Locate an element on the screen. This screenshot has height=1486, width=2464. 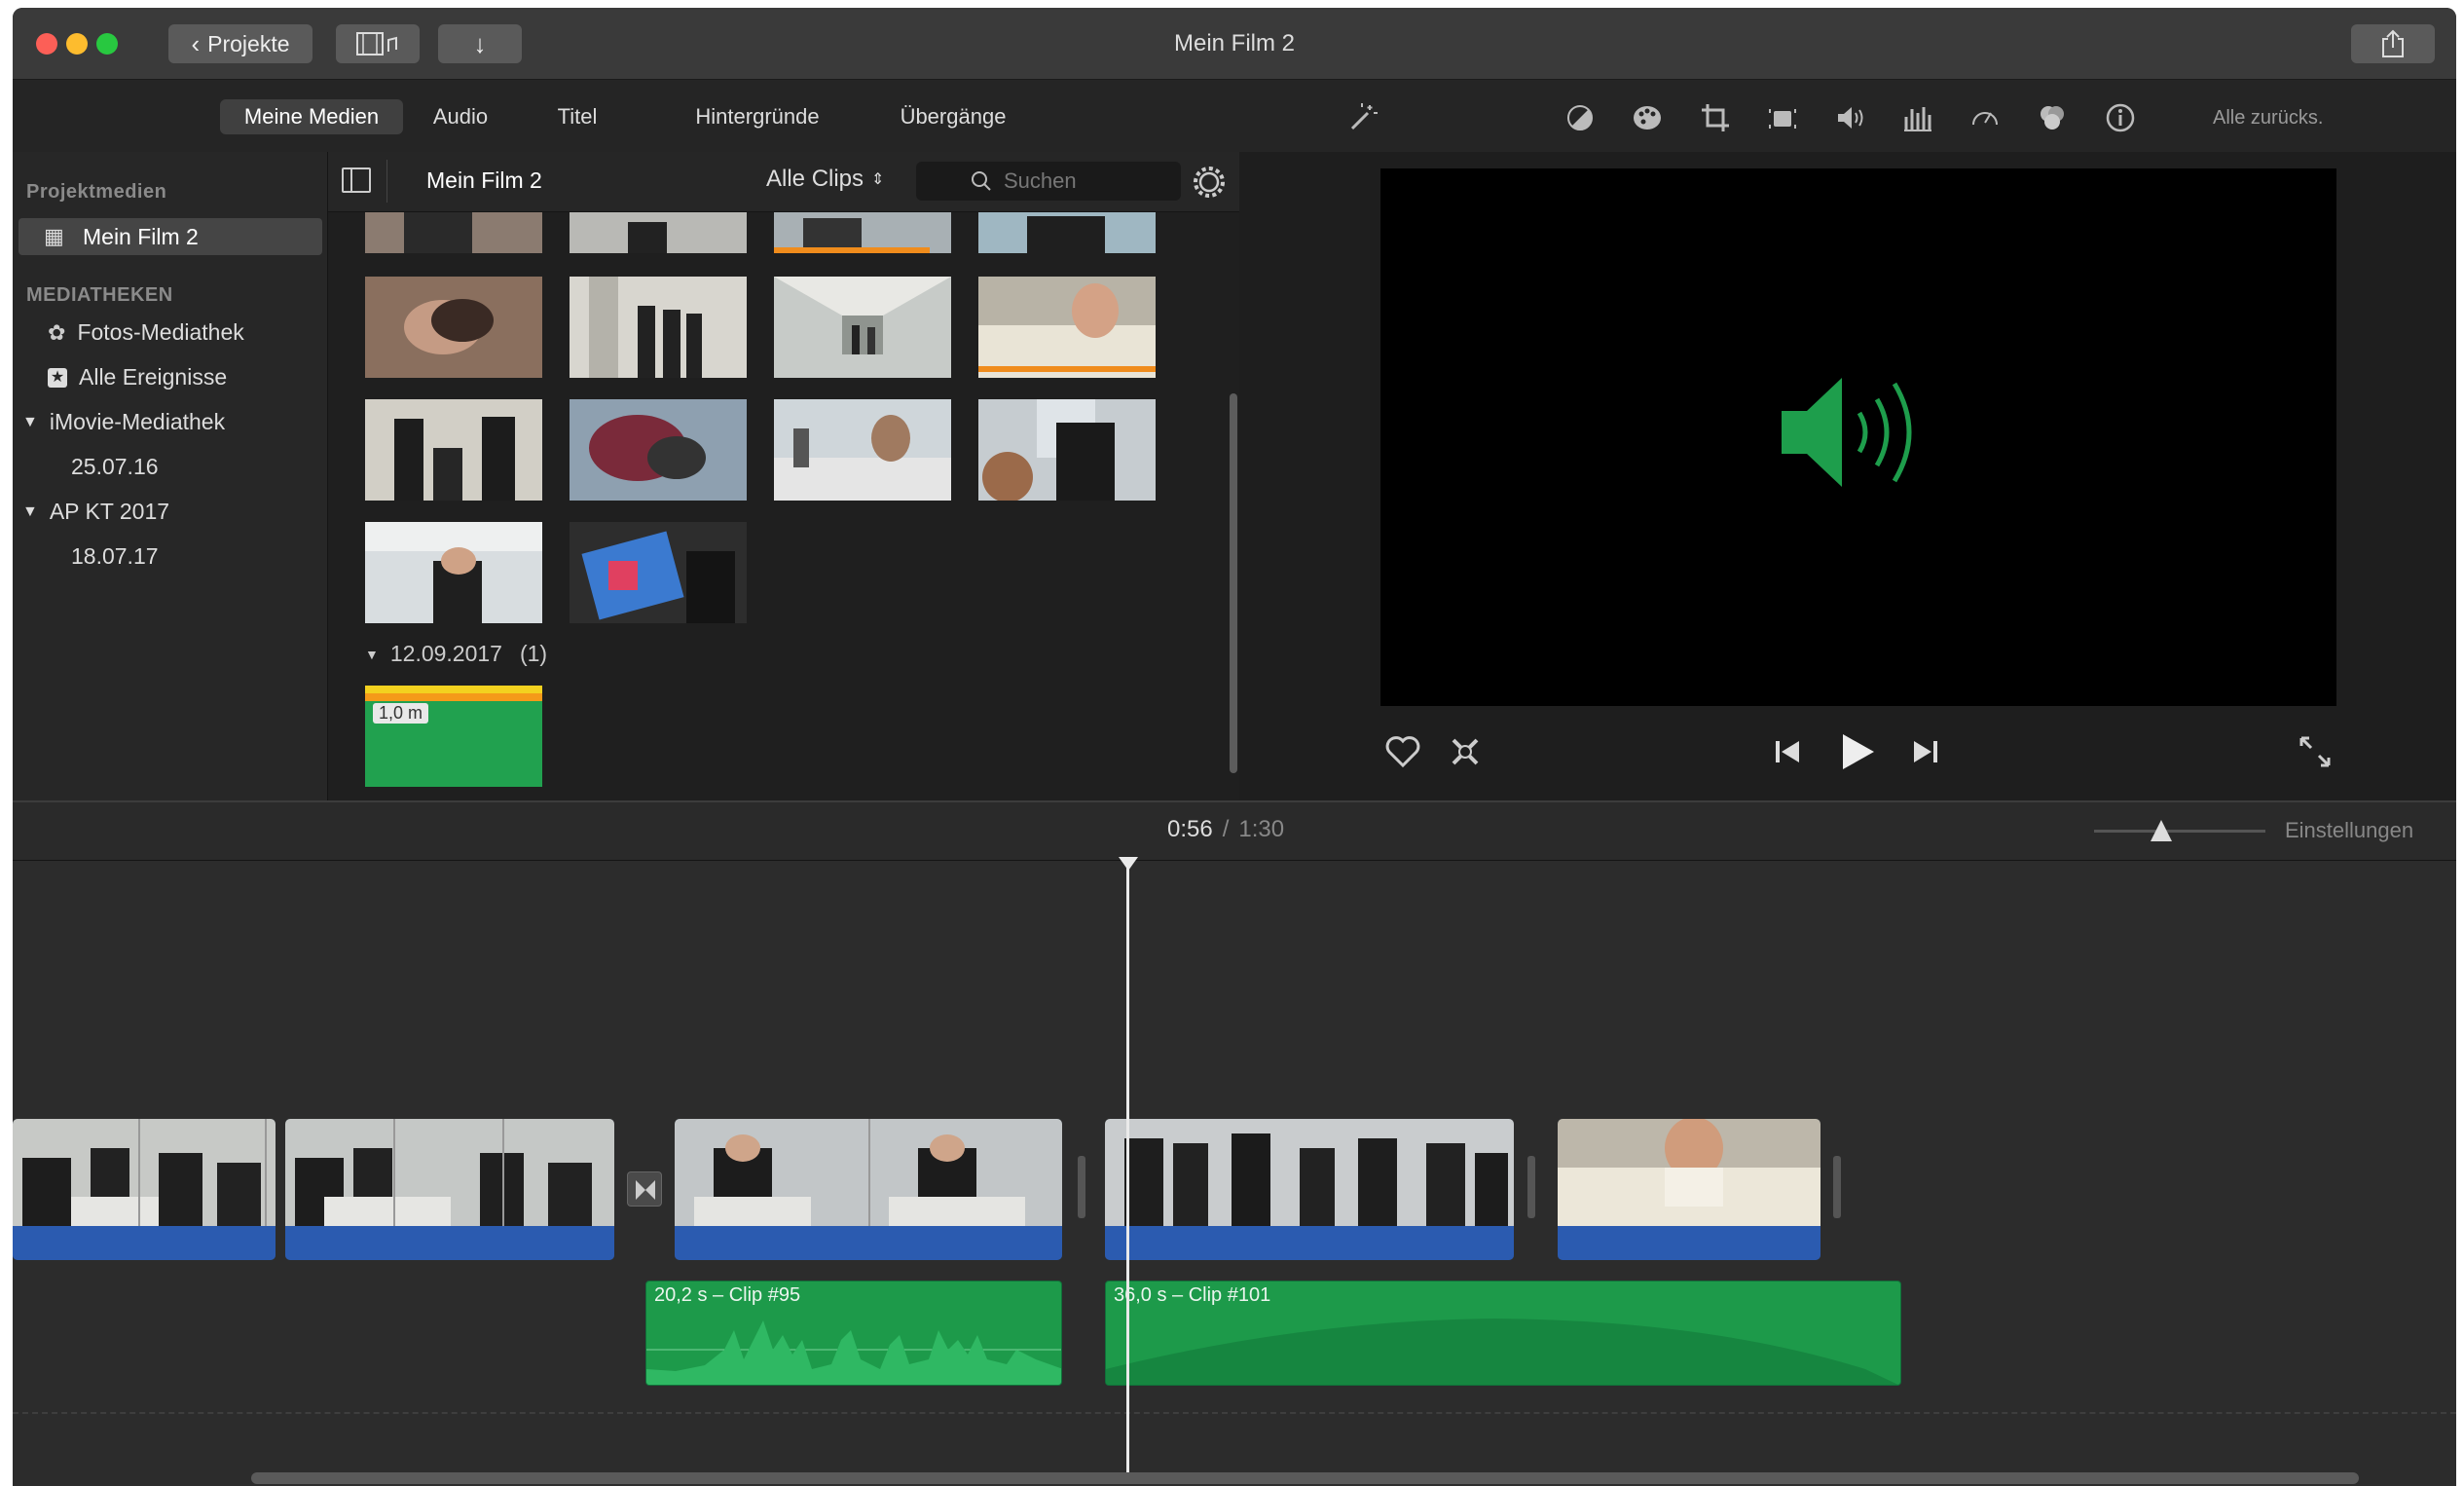
sidebar-item-event-250716: 25.07.16 is located at coordinates (115, 467).